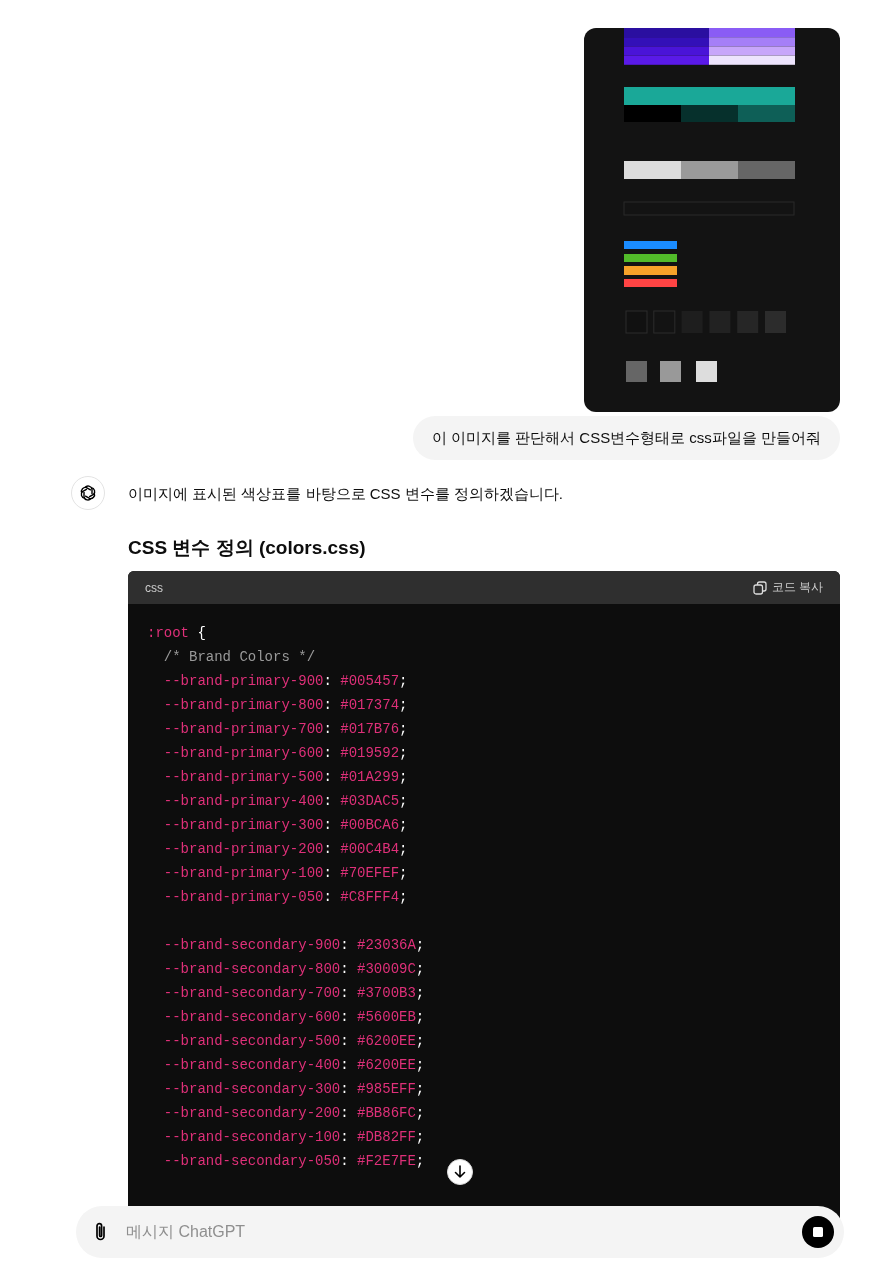  I want to click on code-line: --brand-primary-700: #017B76;, so click(285, 729).